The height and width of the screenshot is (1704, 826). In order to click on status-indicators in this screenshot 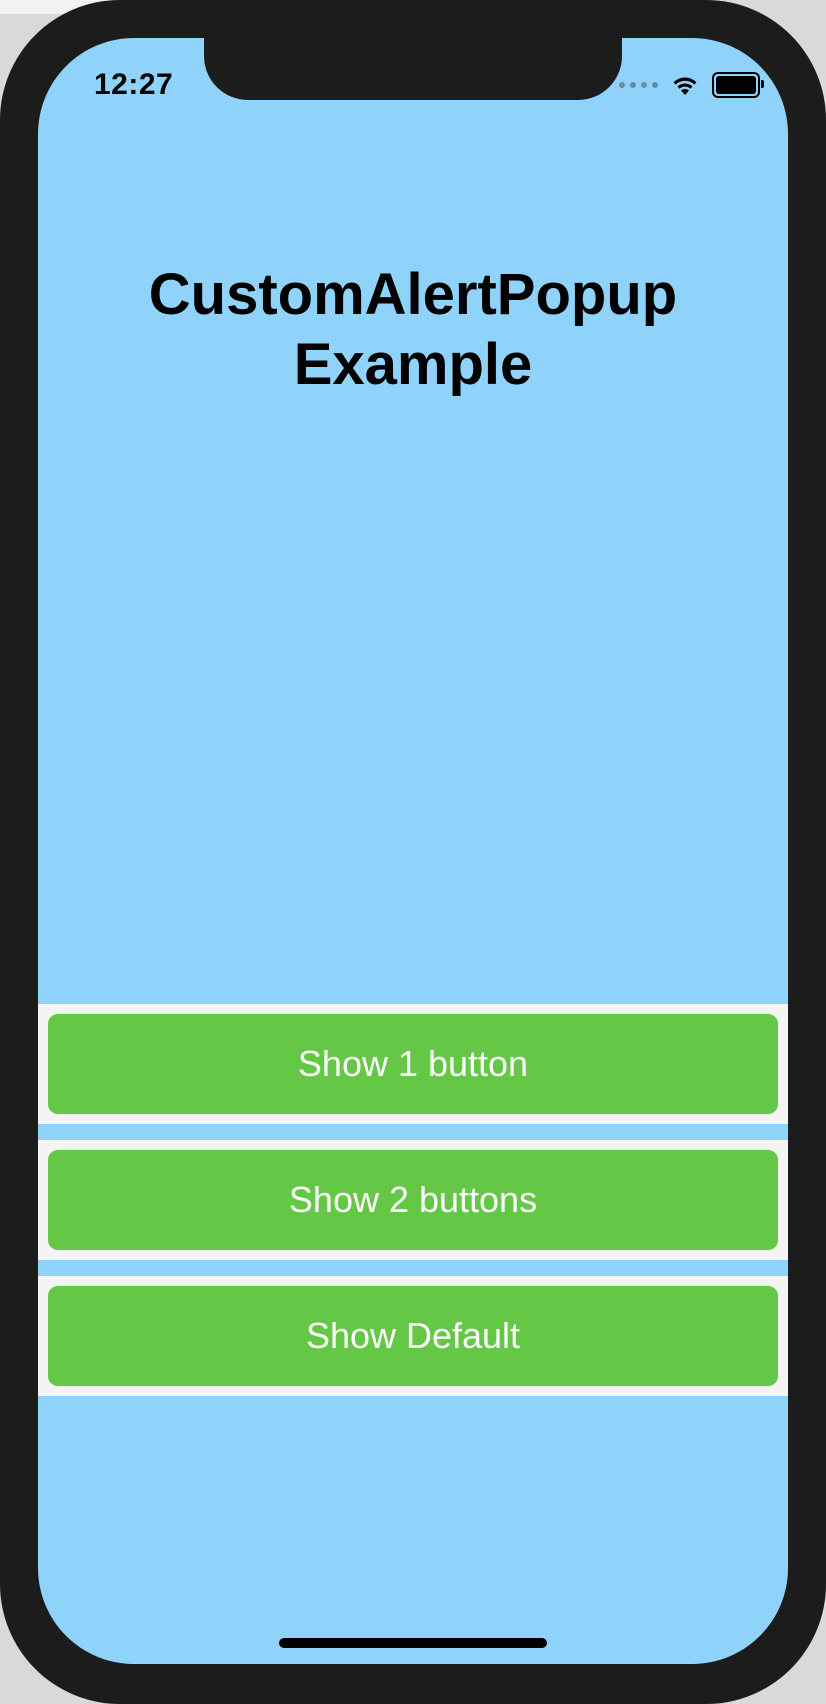, I will do `click(691, 85)`.